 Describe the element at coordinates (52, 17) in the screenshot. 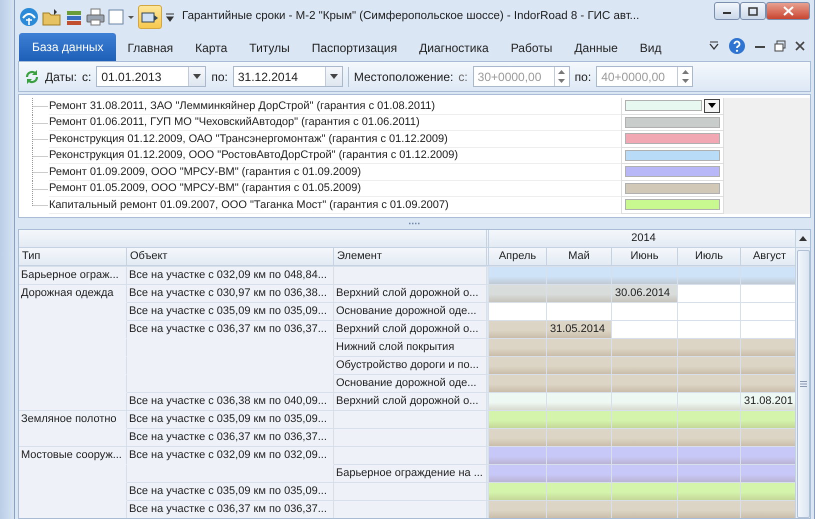

I see `folder-icon` at that location.